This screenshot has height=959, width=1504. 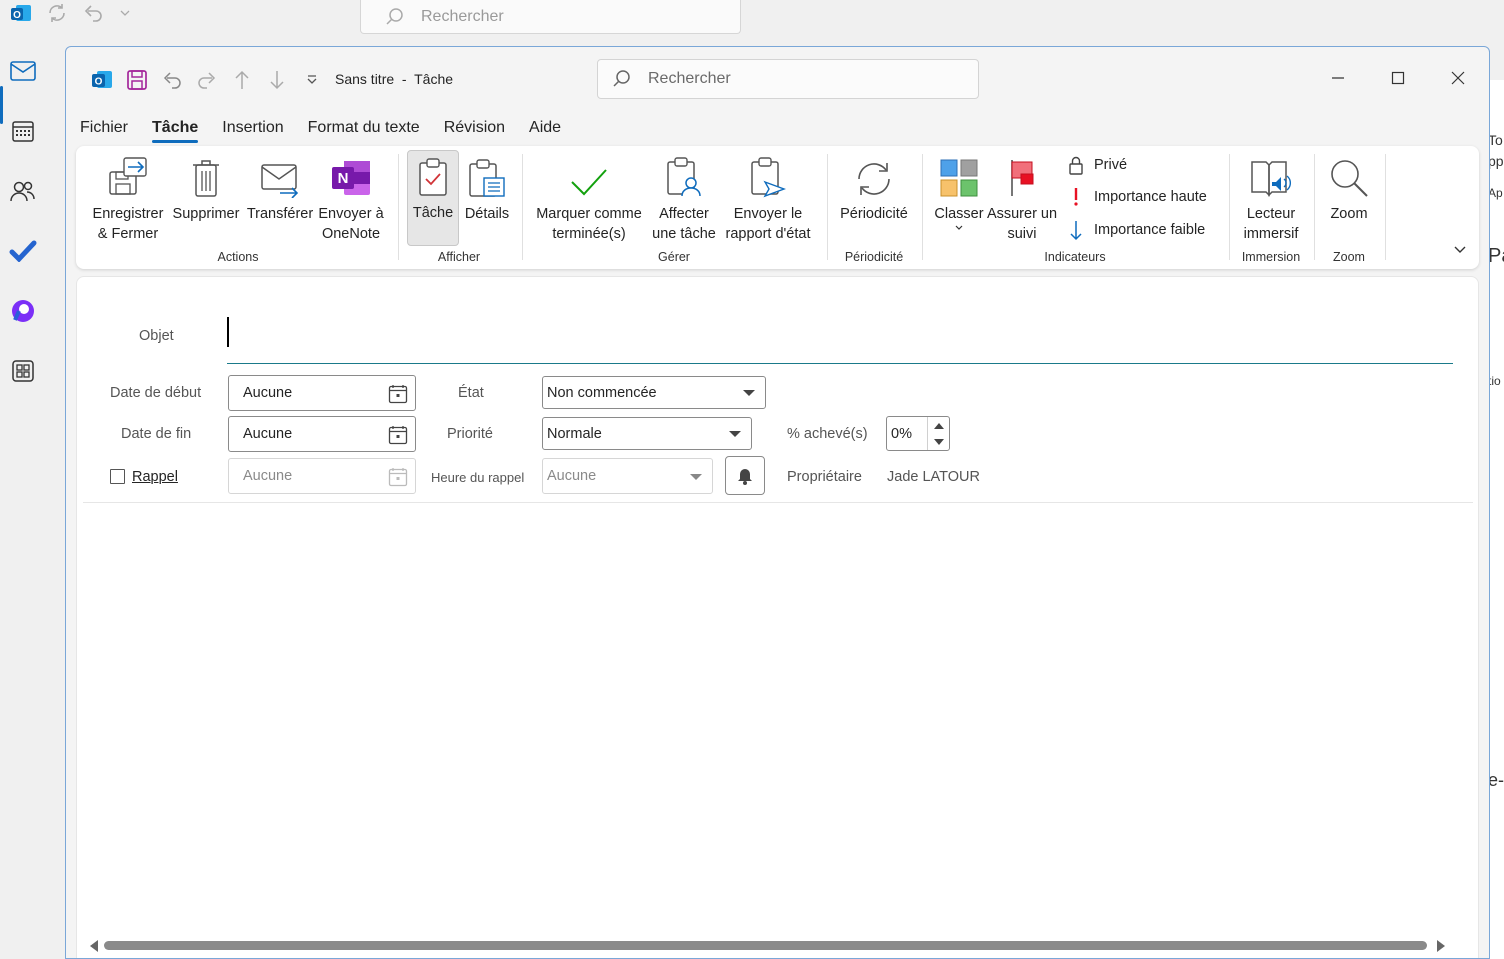 I want to click on due-date-value: Aucune, so click(x=268, y=434).